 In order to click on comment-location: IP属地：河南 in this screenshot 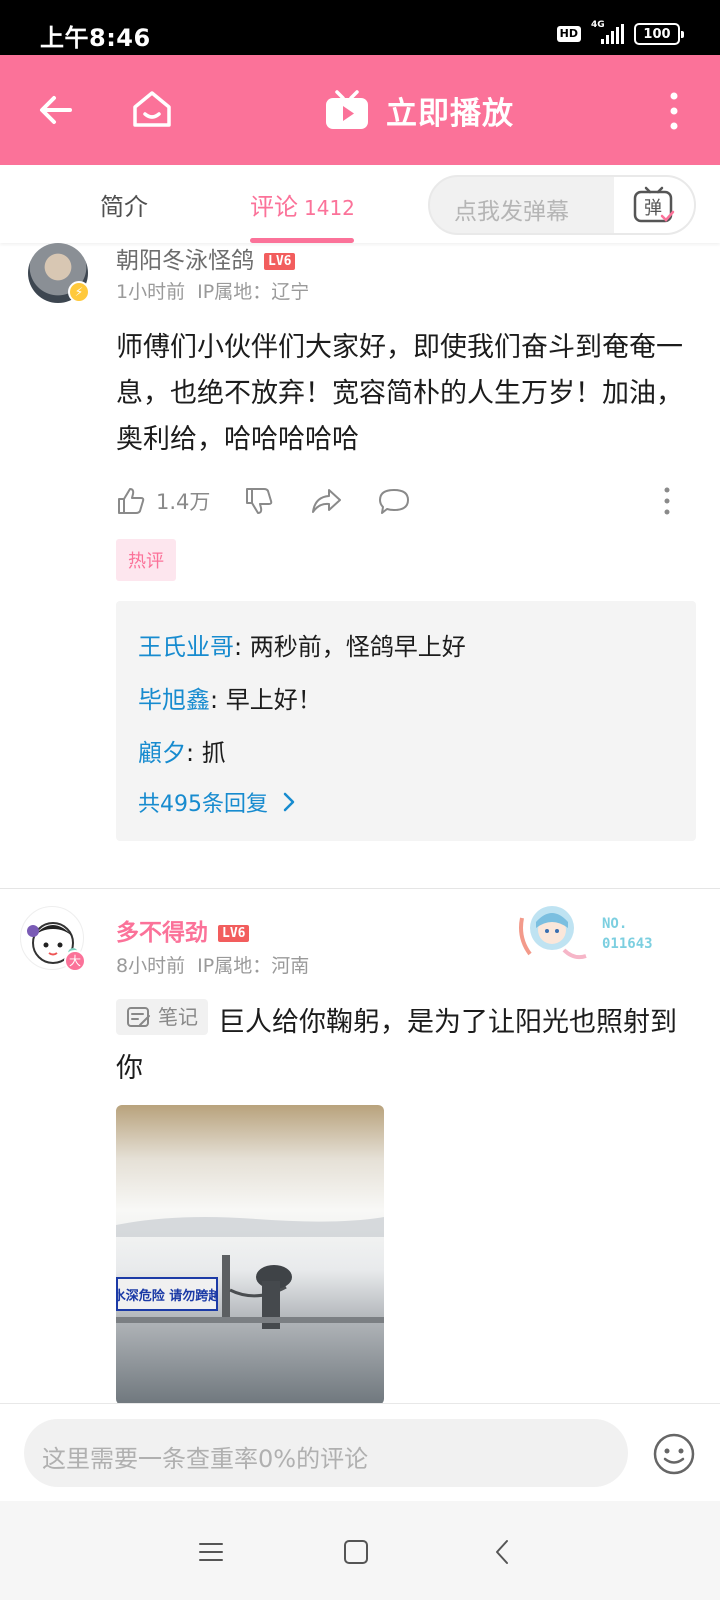, I will do `click(253, 966)`.